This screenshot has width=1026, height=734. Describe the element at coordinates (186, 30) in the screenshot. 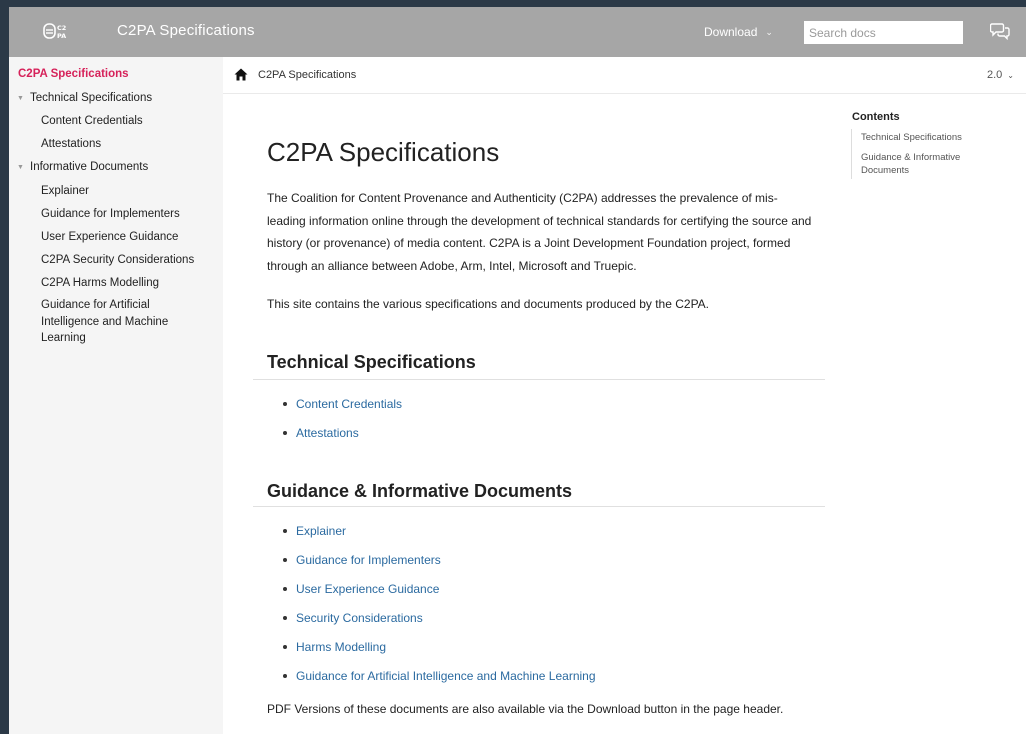

I see `site-title: C2PA Specifications` at that location.